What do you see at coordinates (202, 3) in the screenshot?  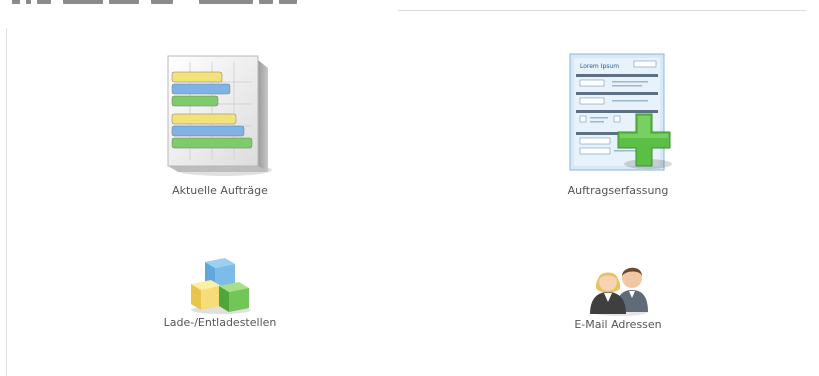 I see `cutoff-header-text` at bounding box center [202, 3].